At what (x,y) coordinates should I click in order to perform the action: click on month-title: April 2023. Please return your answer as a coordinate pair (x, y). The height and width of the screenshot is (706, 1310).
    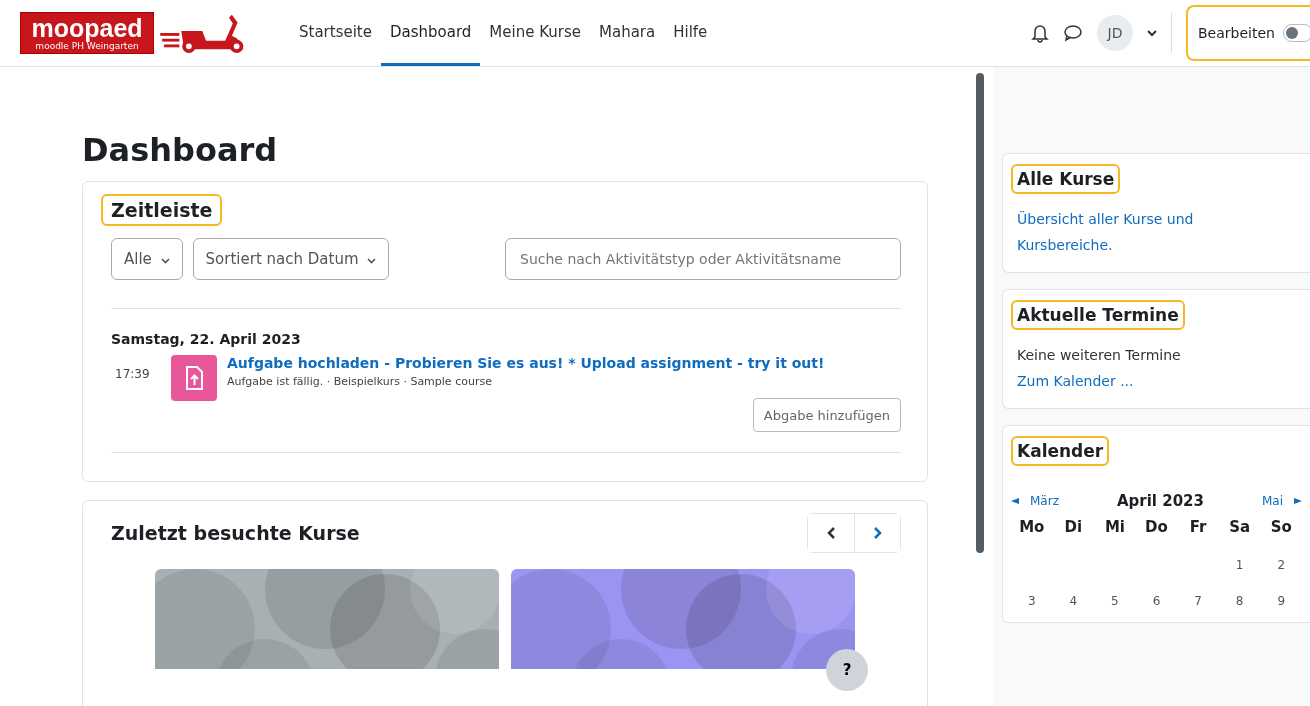
    Looking at the image, I should click on (1160, 501).